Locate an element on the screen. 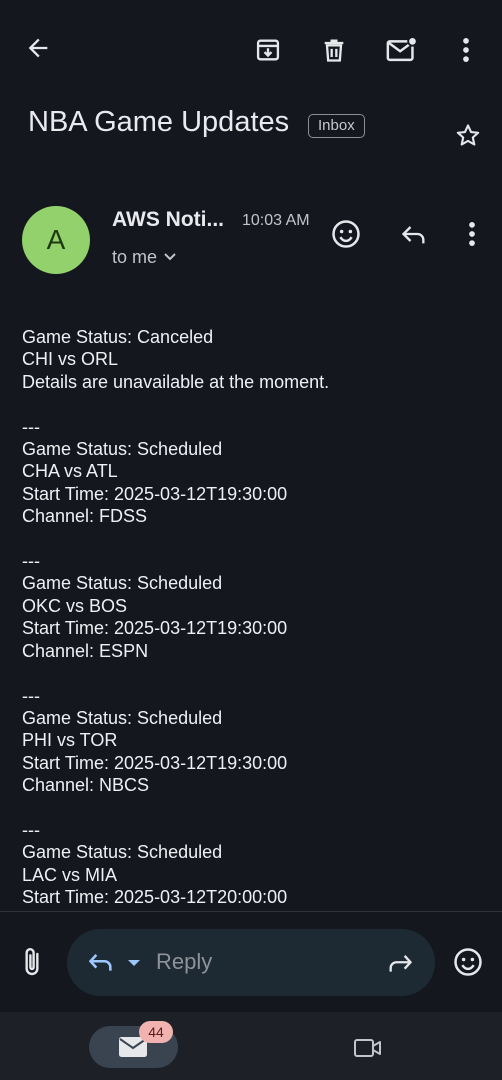  meet-tab is located at coordinates (368, 1048).